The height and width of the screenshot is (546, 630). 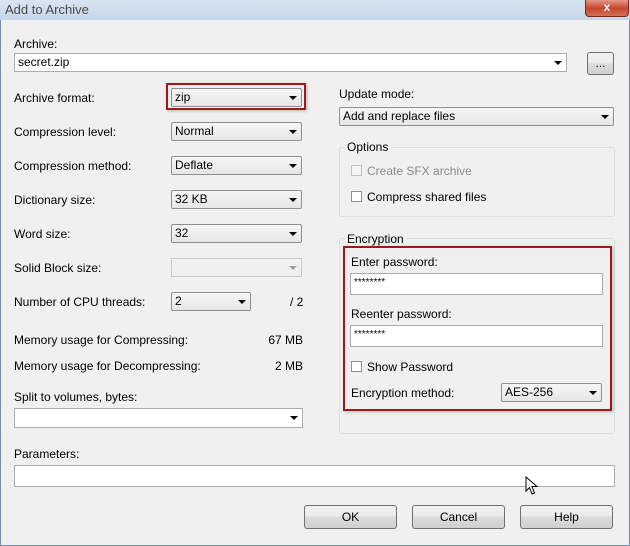 I want to click on update-mode-label: Update mode:, so click(x=377, y=94).